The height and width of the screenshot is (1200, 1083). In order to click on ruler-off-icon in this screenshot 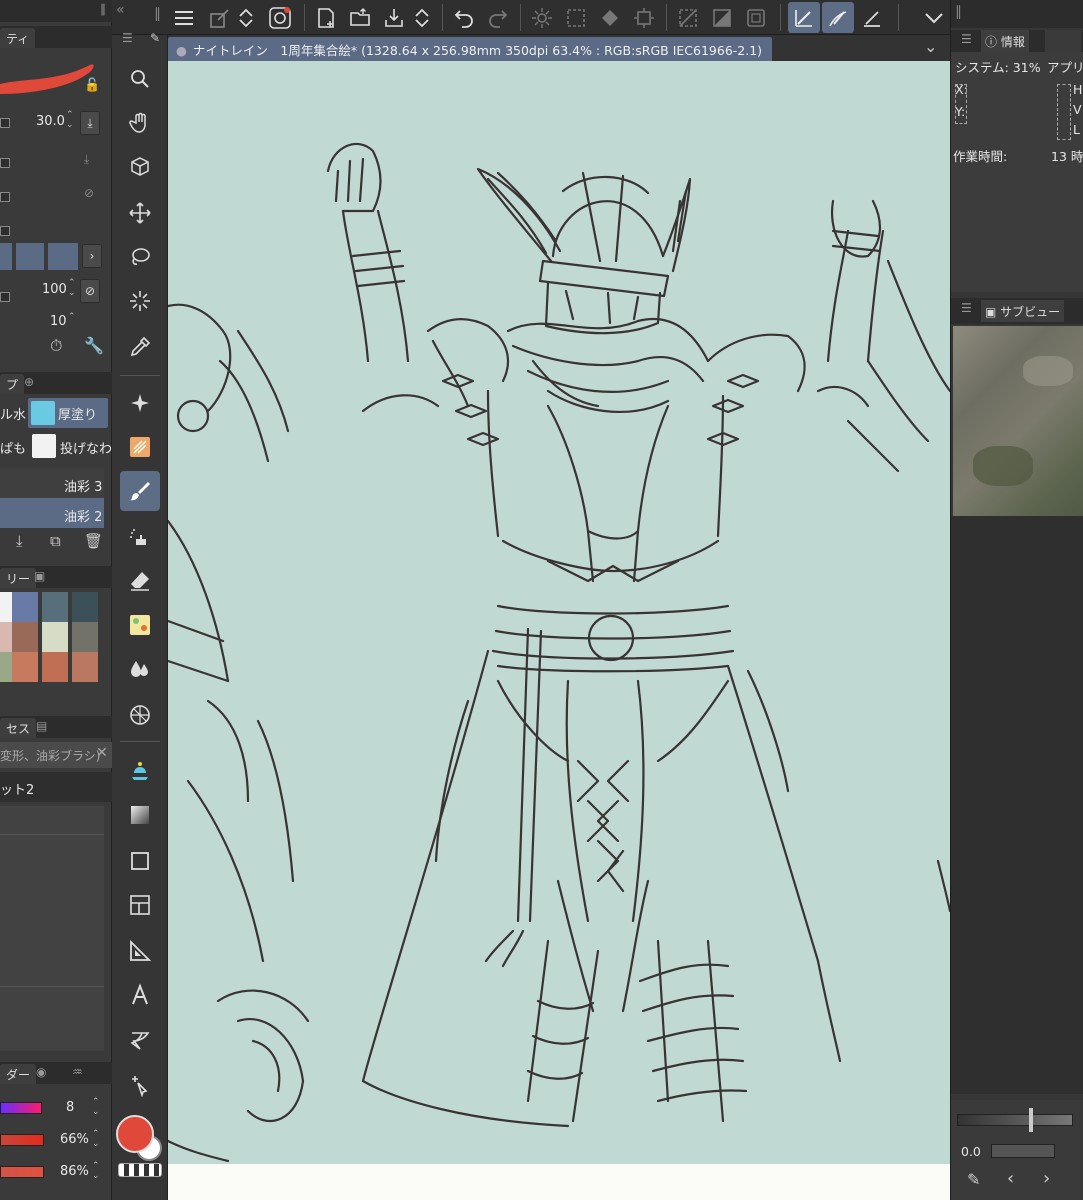, I will do `click(688, 17)`.